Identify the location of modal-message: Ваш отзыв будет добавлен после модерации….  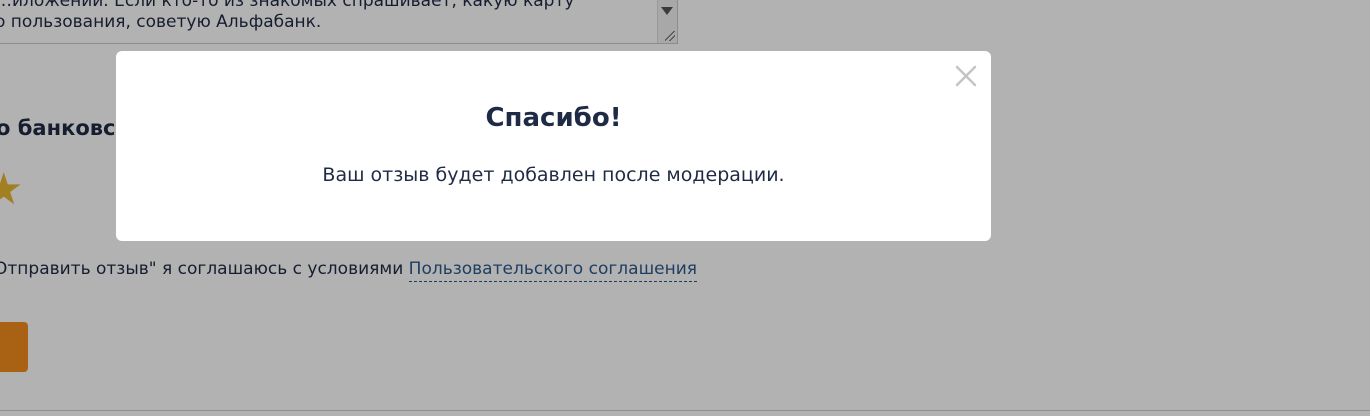
(553, 175).